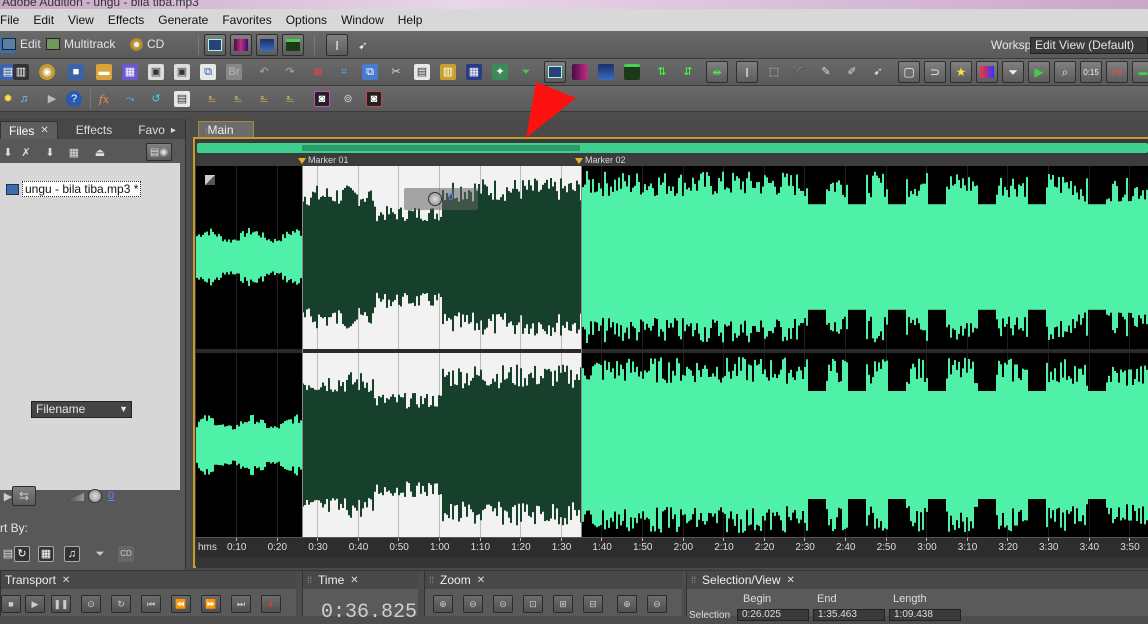  I want to click on pause-button: ❚❚, so click(61, 604).